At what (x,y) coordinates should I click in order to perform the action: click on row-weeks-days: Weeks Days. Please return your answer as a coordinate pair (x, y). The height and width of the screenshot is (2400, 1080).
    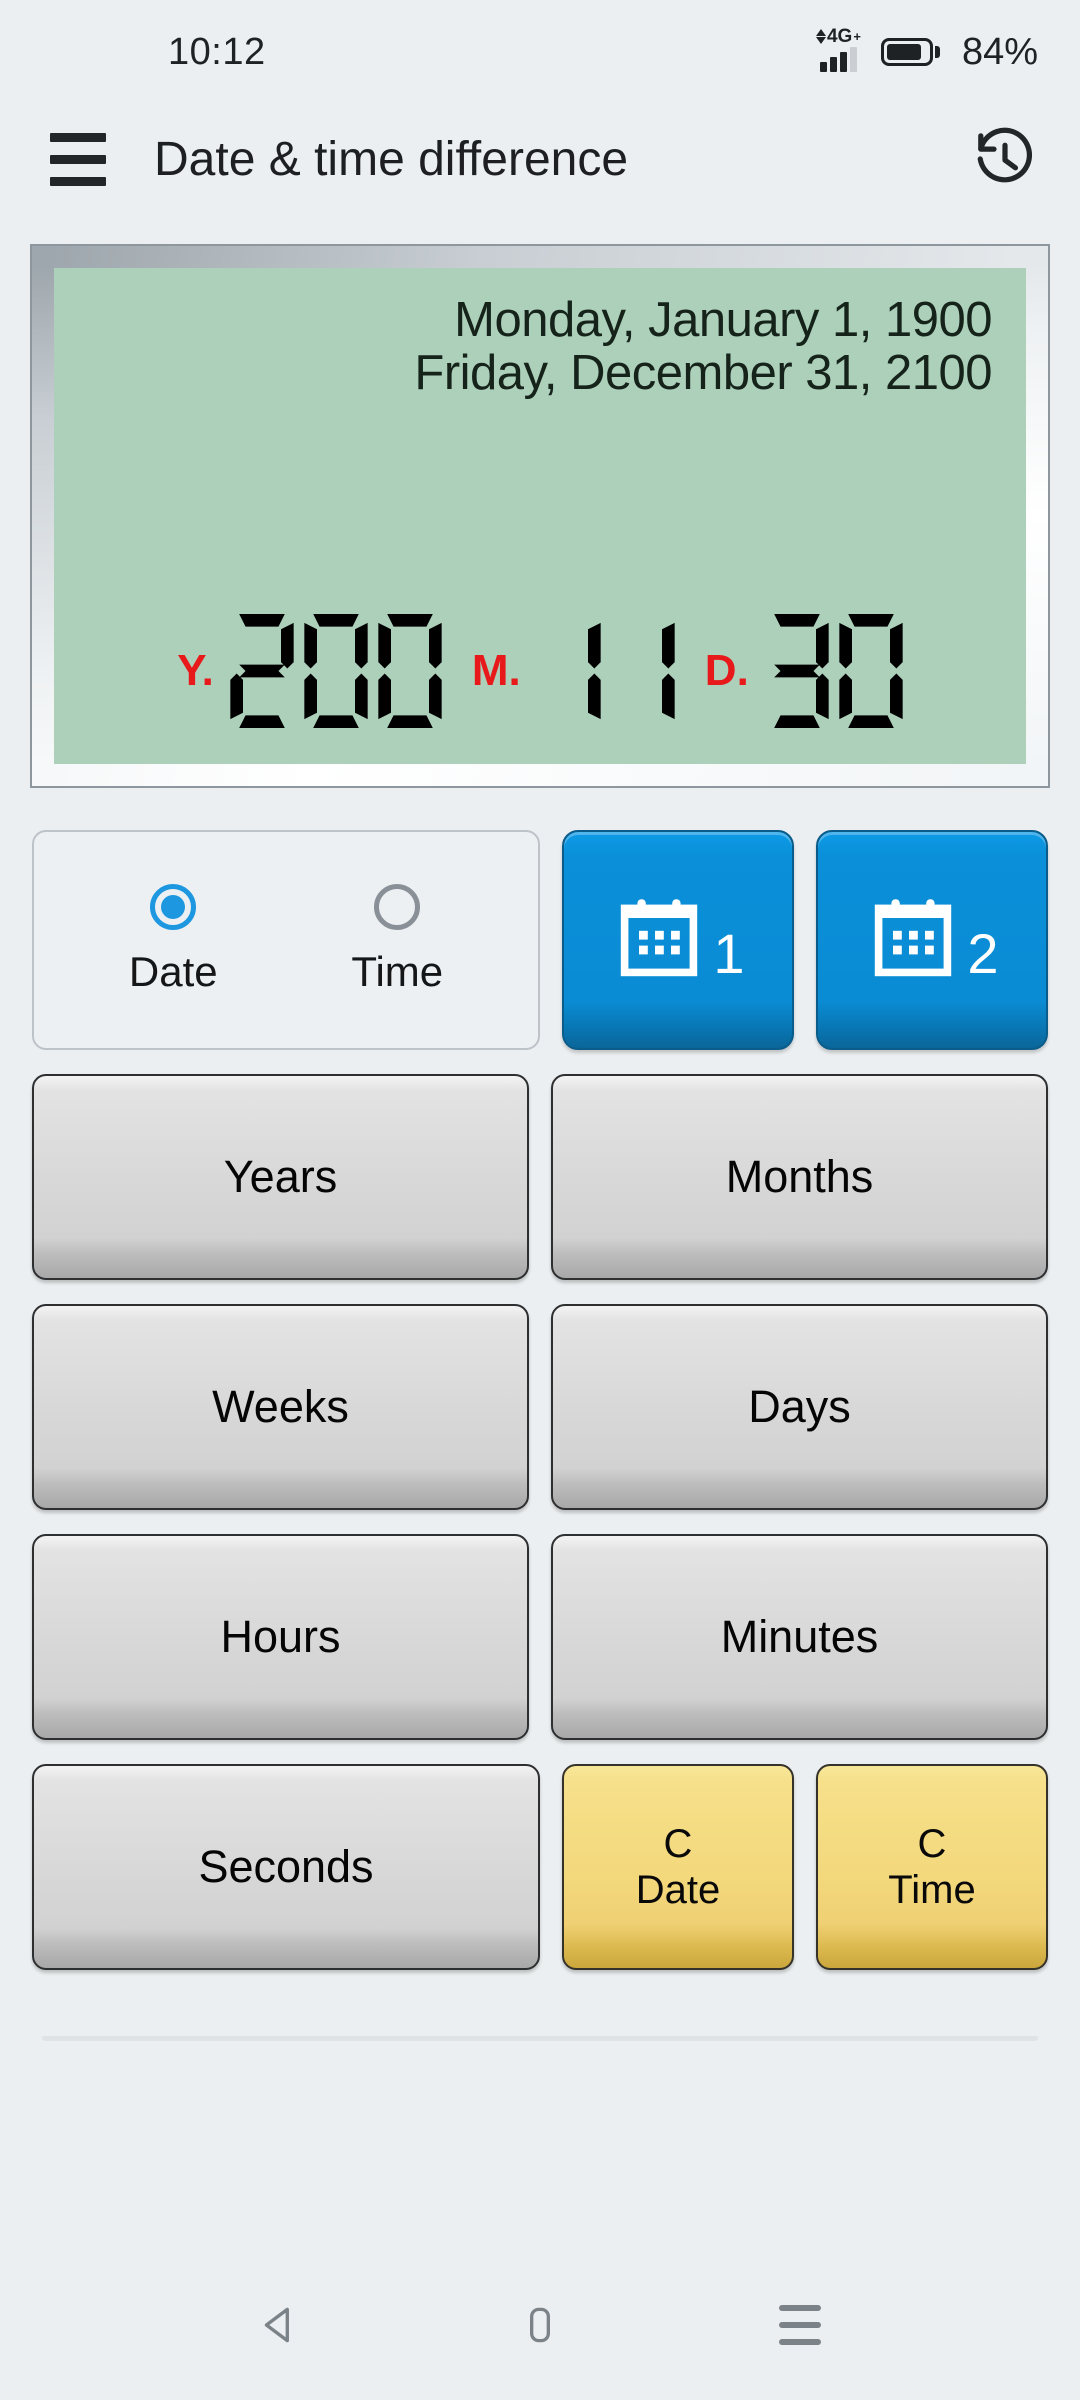
    Looking at the image, I should click on (540, 1407).